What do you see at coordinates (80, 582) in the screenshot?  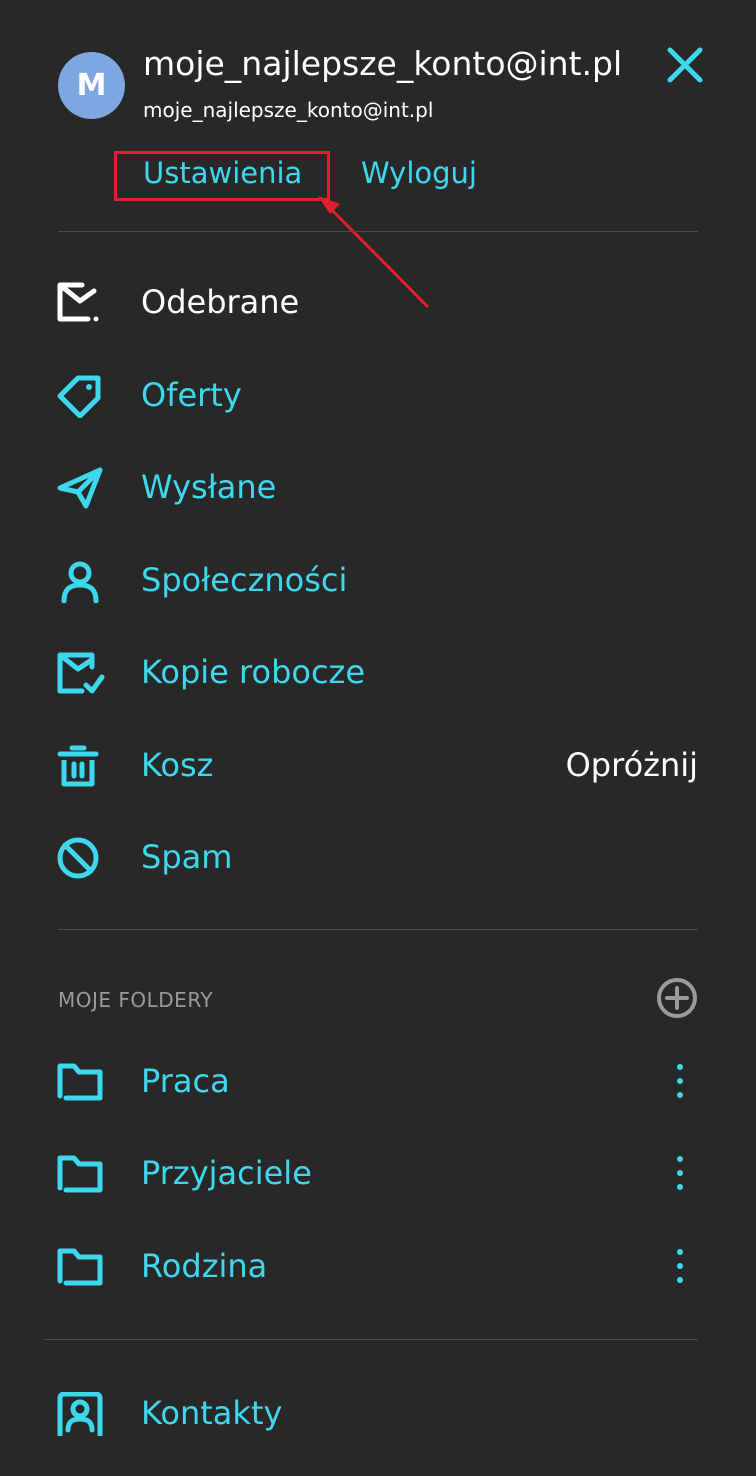 I see `community-icon` at bounding box center [80, 582].